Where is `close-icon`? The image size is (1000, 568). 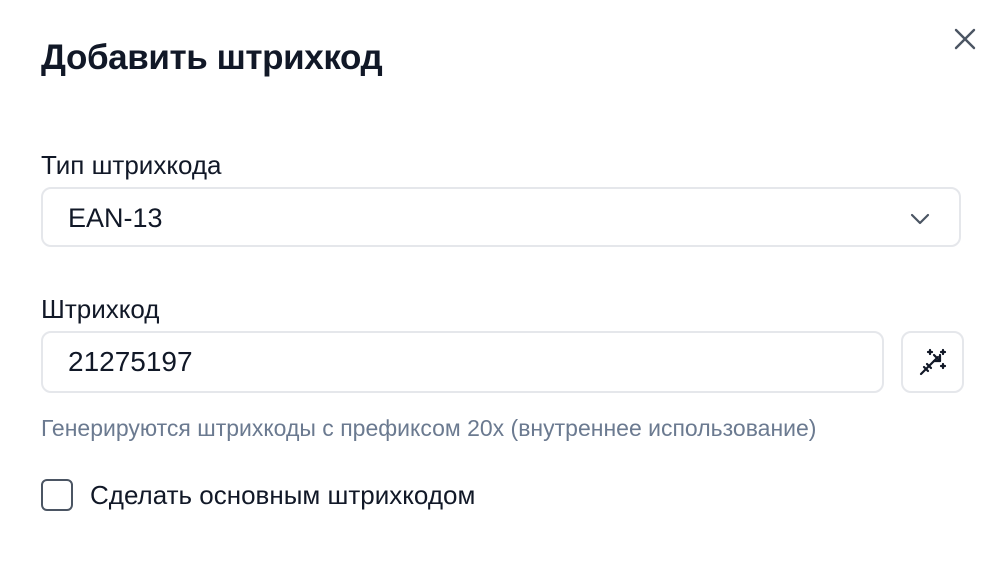 close-icon is located at coordinates (965, 39).